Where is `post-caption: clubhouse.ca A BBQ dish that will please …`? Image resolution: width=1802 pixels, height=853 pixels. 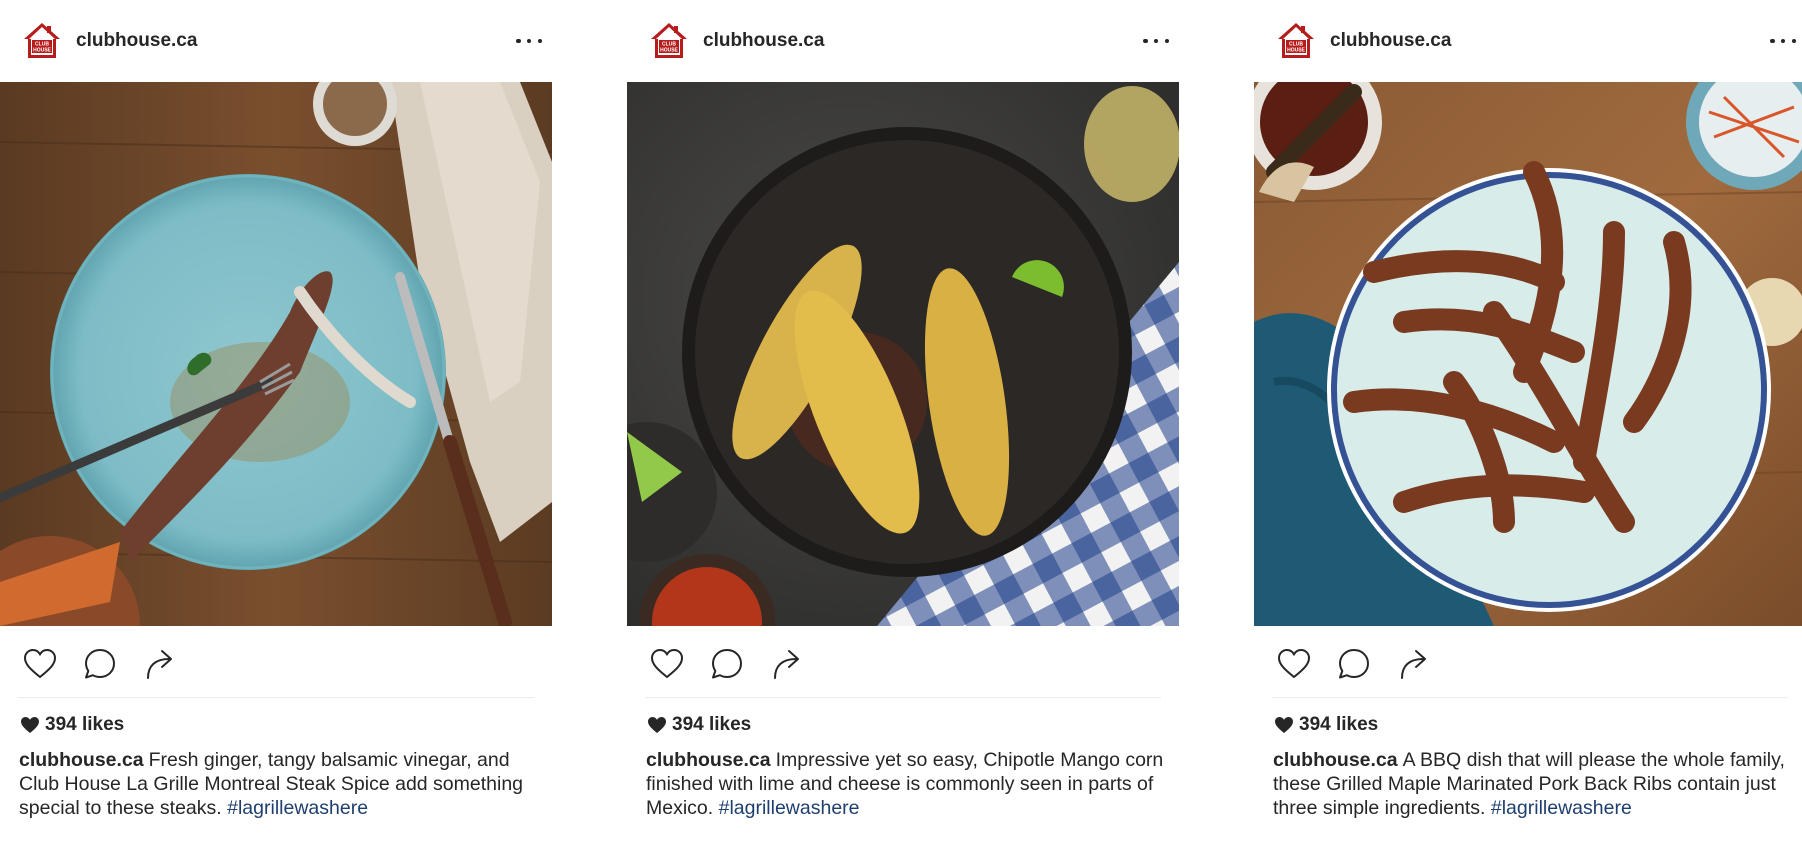
post-caption: clubhouse.ca A BBQ dish that will please … is located at coordinates (1533, 784).